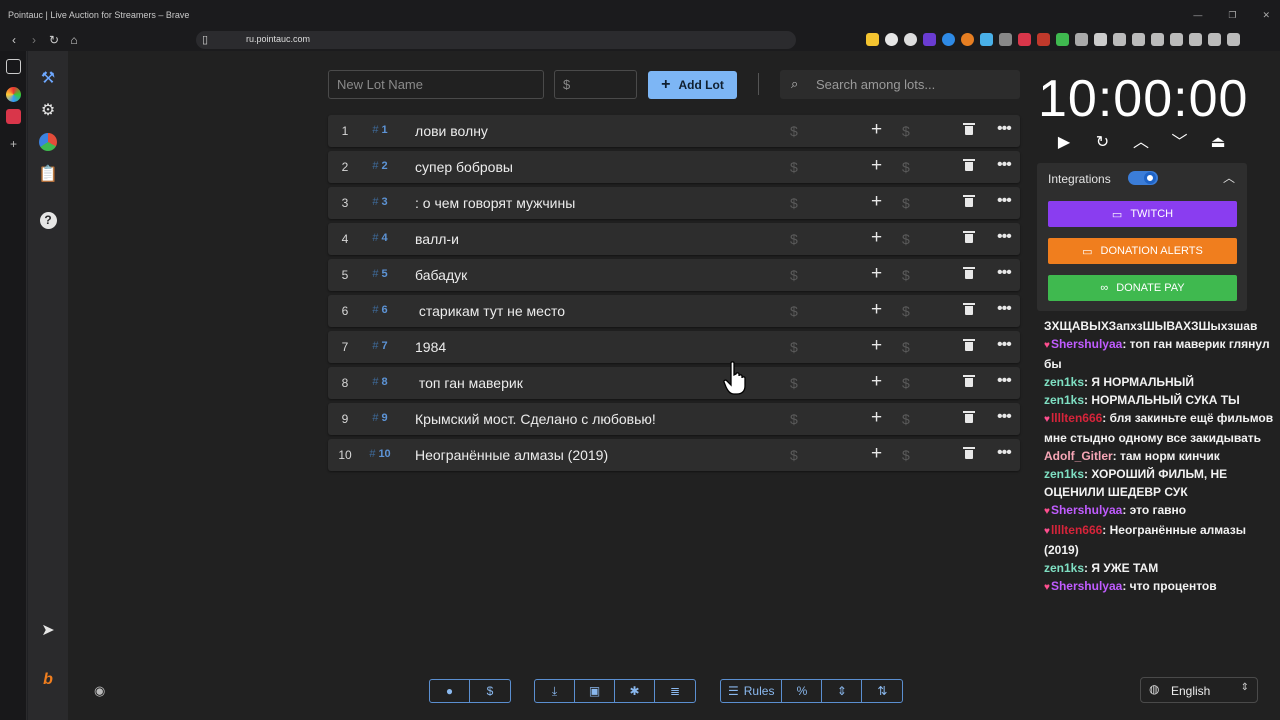  What do you see at coordinates (380, 418) in the screenshot?
I see `lot-id-badge: #9` at bounding box center [380, 418].